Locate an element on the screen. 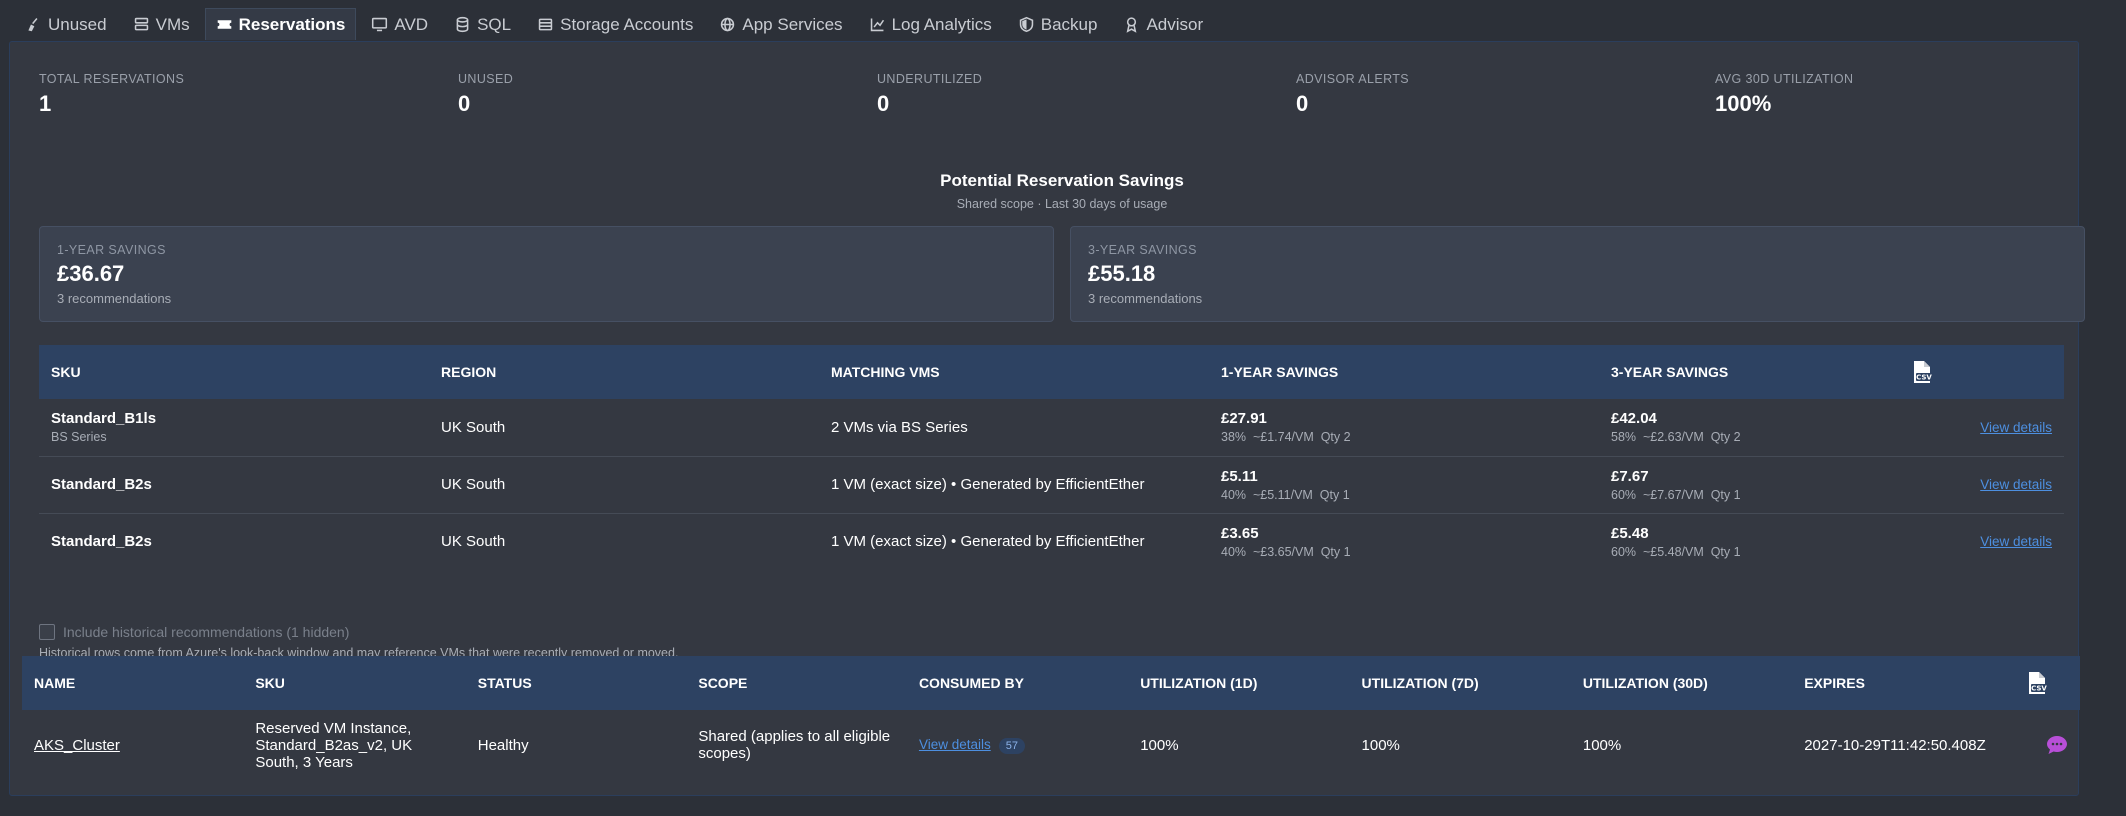 This screenshot has height=816, width=2126. tab-label: Log Analytics is located at coordinates (941, 24).